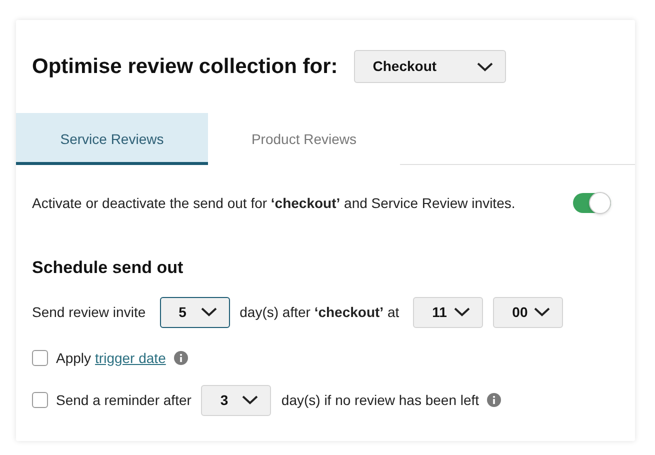  What do you see at coordinates (130, 358) in the screenshot?
I see `trigger-date-link: trigger date` at bounding box center [130, 358].